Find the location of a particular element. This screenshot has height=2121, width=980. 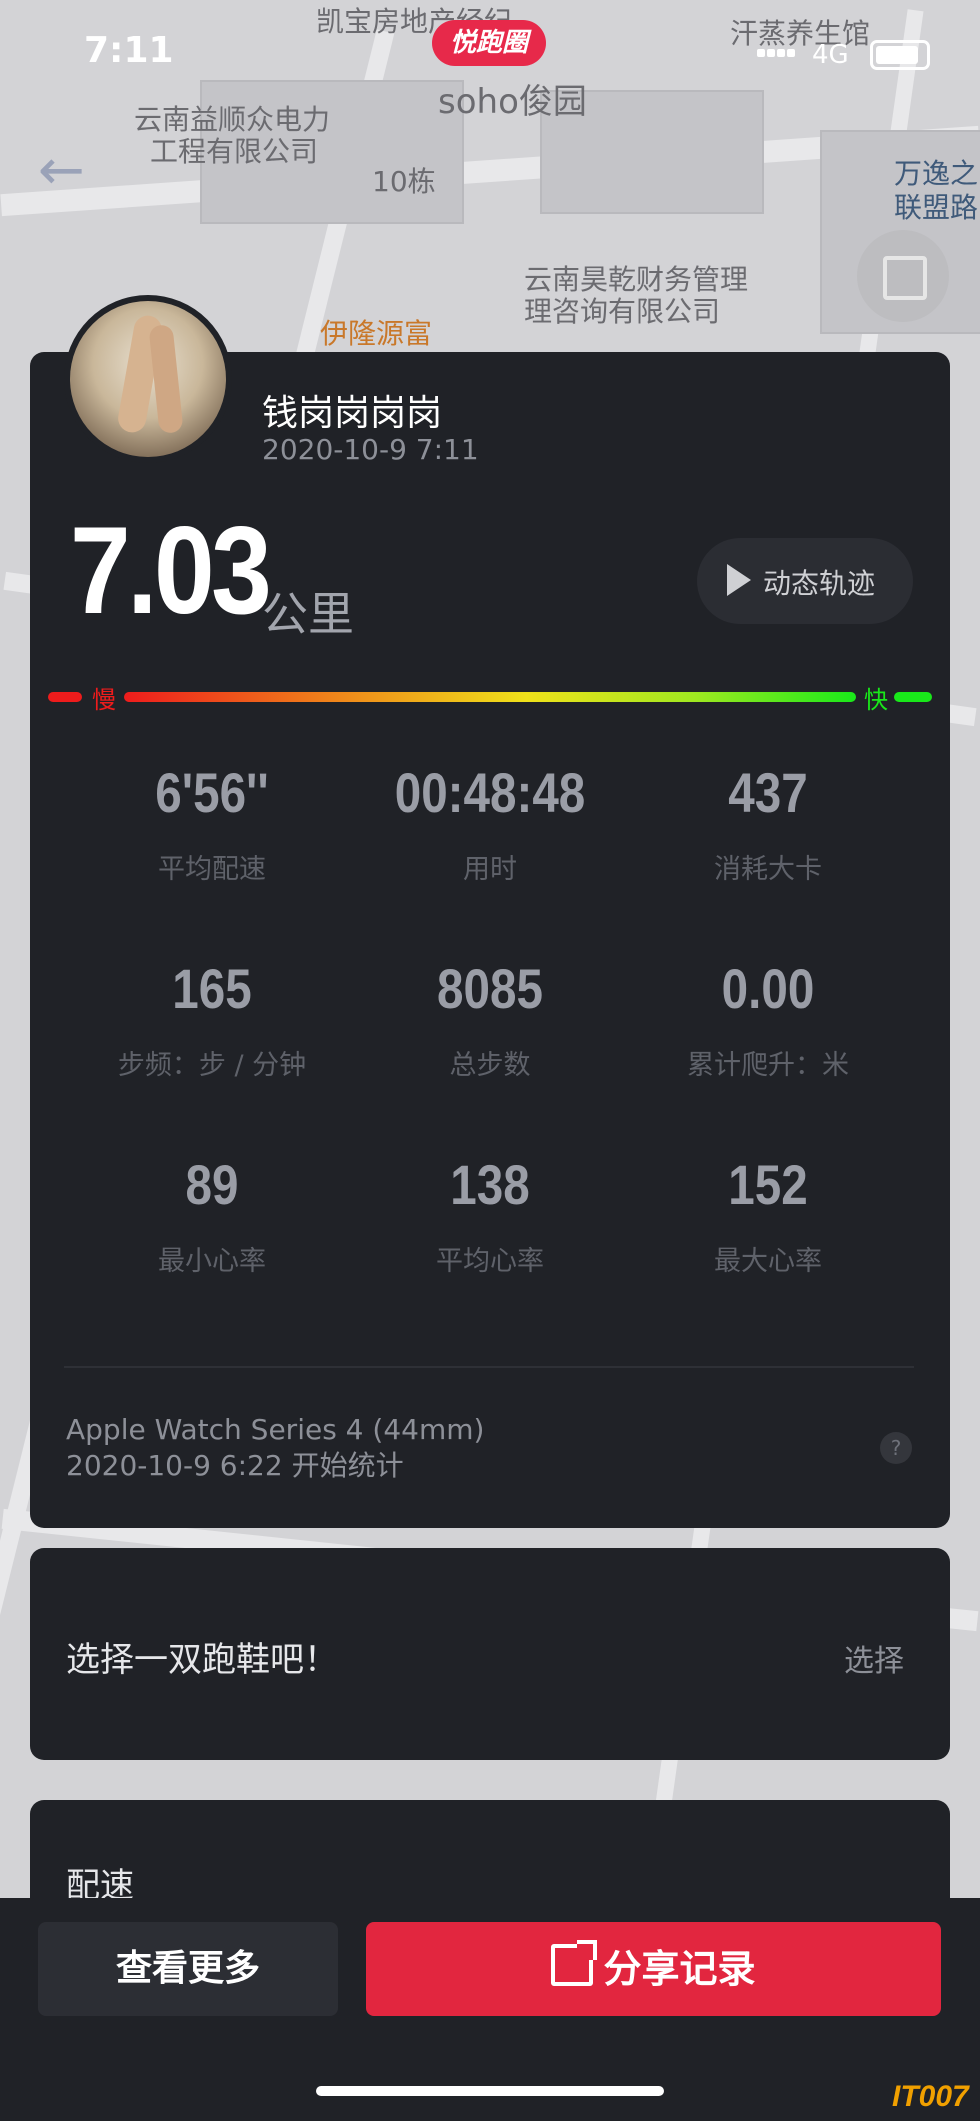

stat-value: 00:48:48 is located at coordinates (490, 792).